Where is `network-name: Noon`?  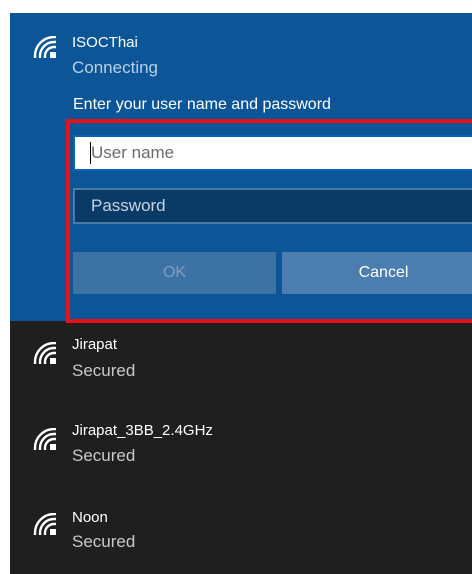
network-name: Noon is located at coordinates (90, 517).